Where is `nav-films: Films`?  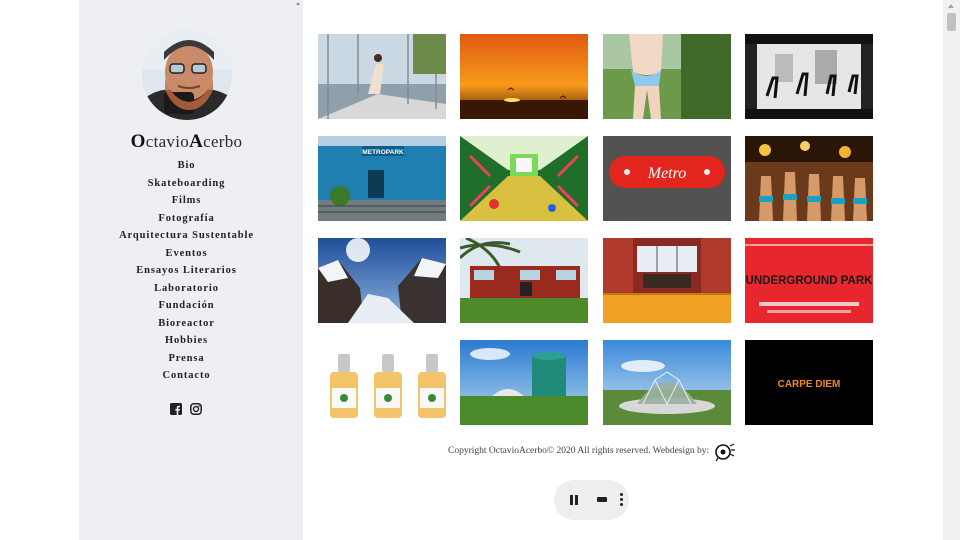
nav-films: Films is located at coordinates (186, 201).